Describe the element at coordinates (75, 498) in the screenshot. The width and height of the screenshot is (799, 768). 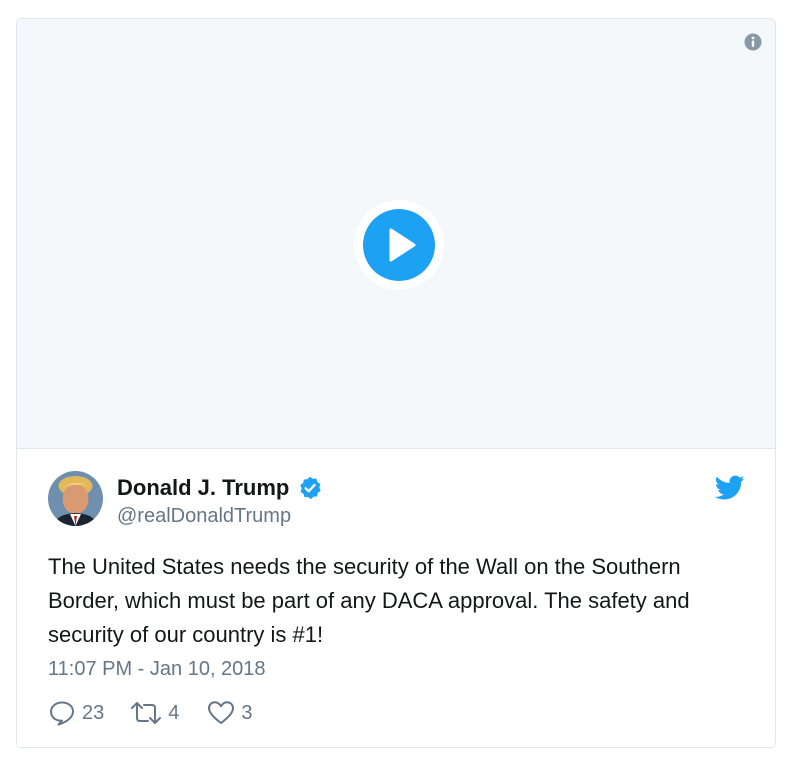
I see `avatar` at that location.